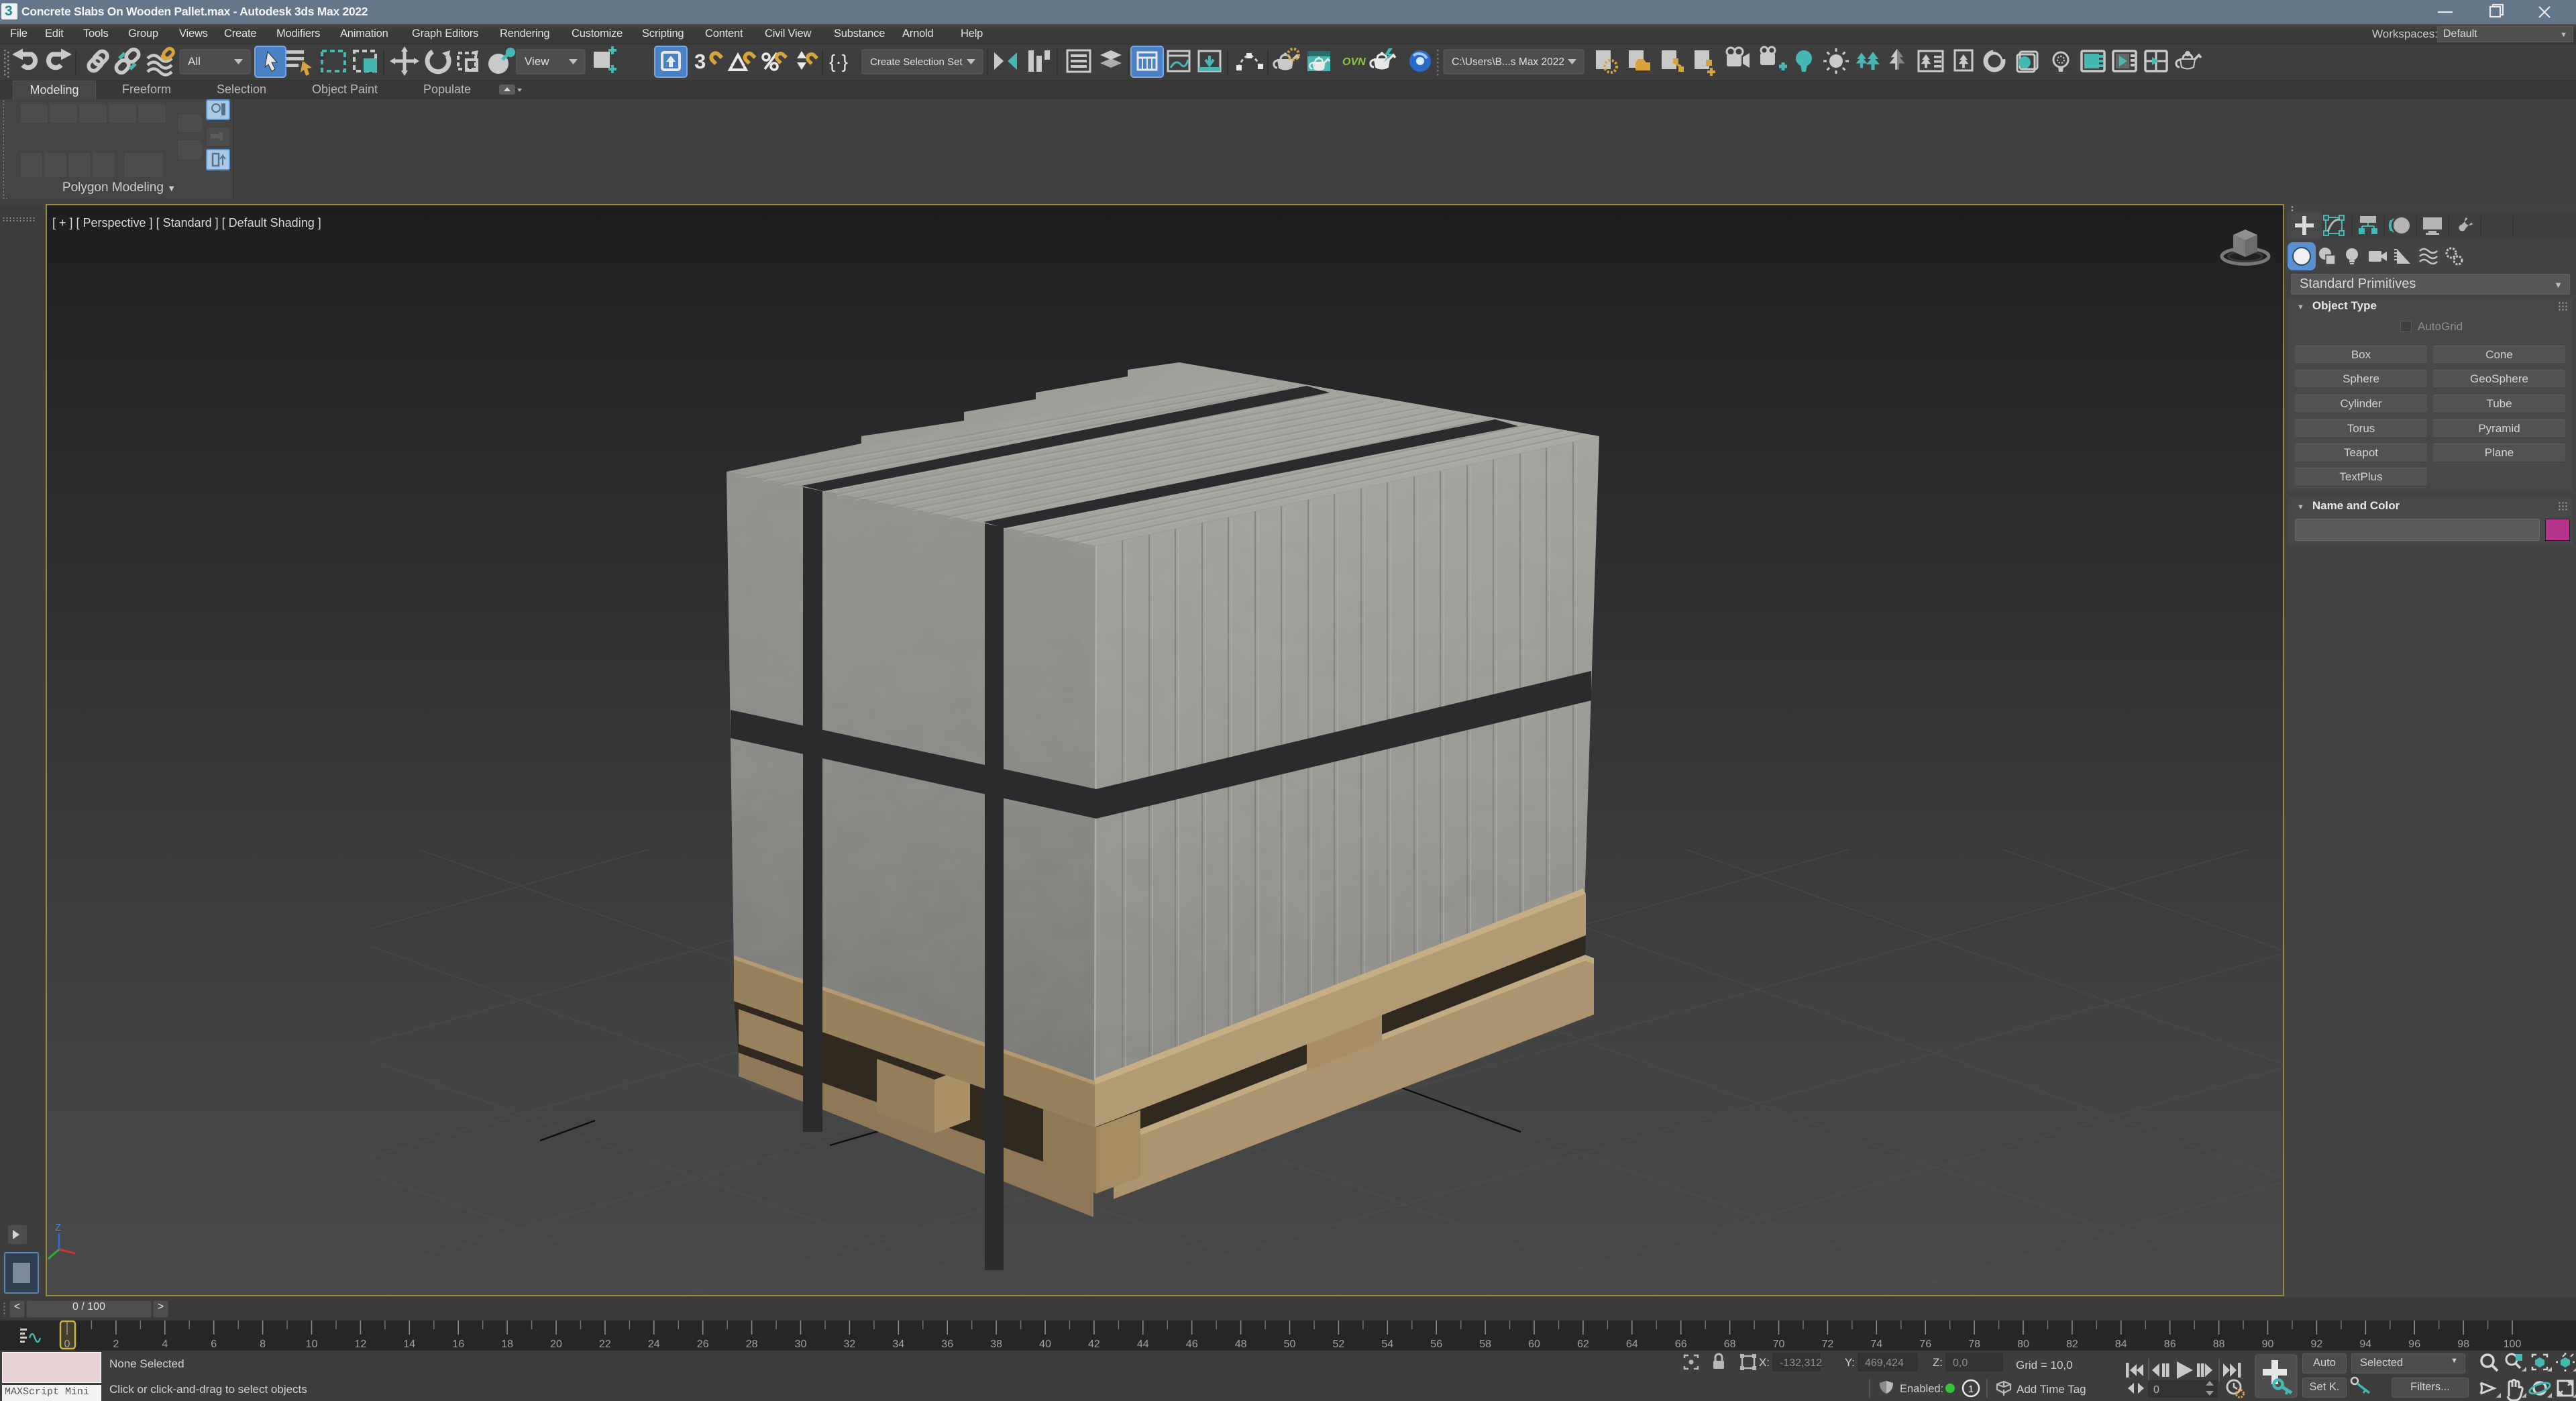 The width and height of the screenshot is (2576, 1401). I want to click on svg-text: 1, so click(1971, 1389).